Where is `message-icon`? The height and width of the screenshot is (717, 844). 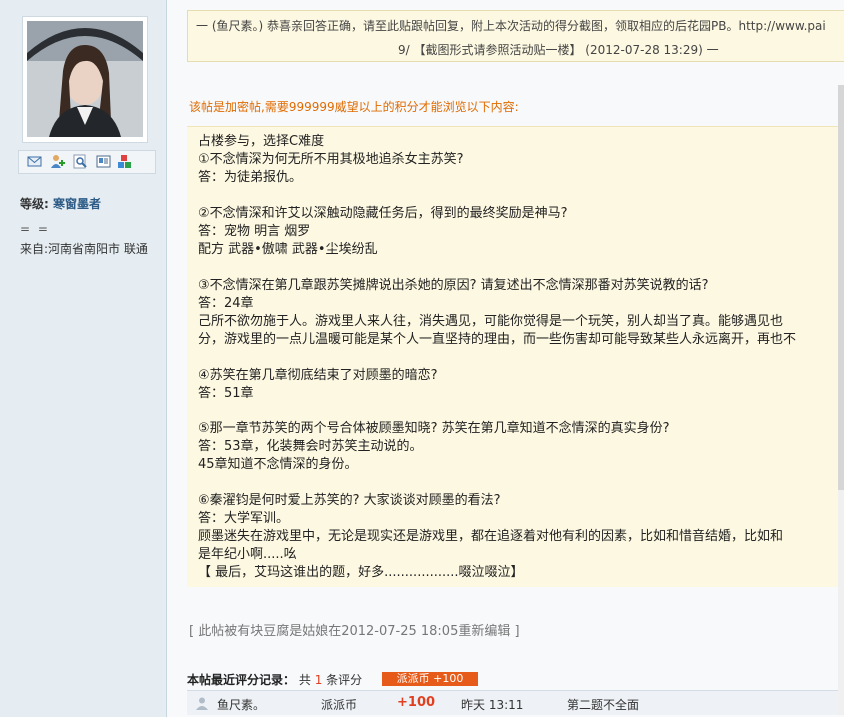
message-icon is located at coordinates (34, 161).